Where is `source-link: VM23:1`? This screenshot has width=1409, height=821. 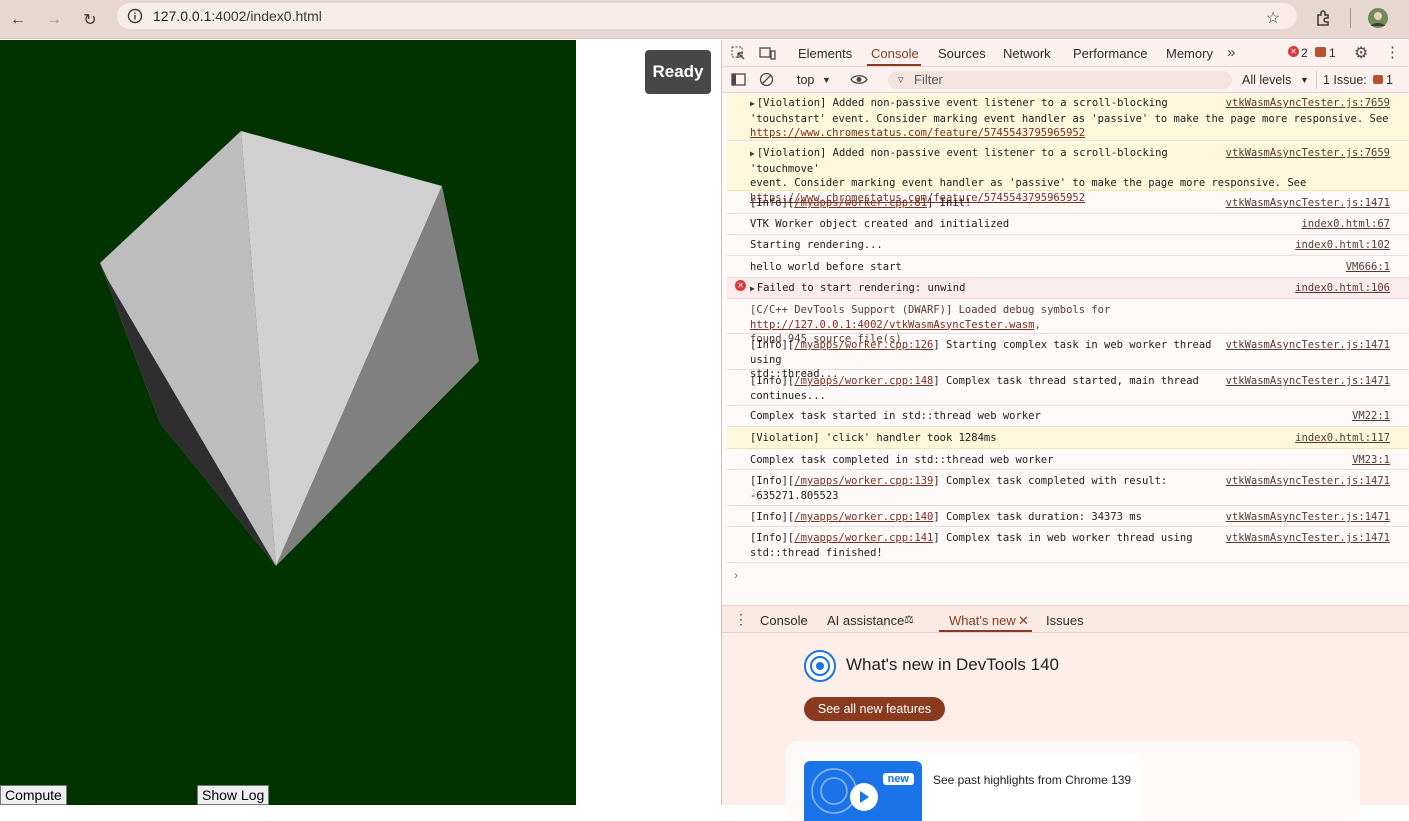
source-link: VM23:1 is located at coordinates (1371, 460).